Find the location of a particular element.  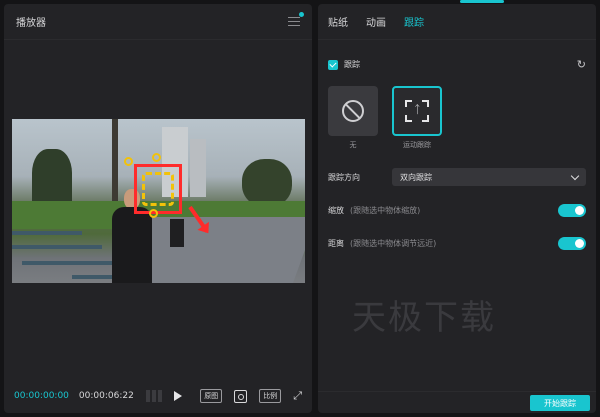

play-icon is located at coordinates (177, 396).